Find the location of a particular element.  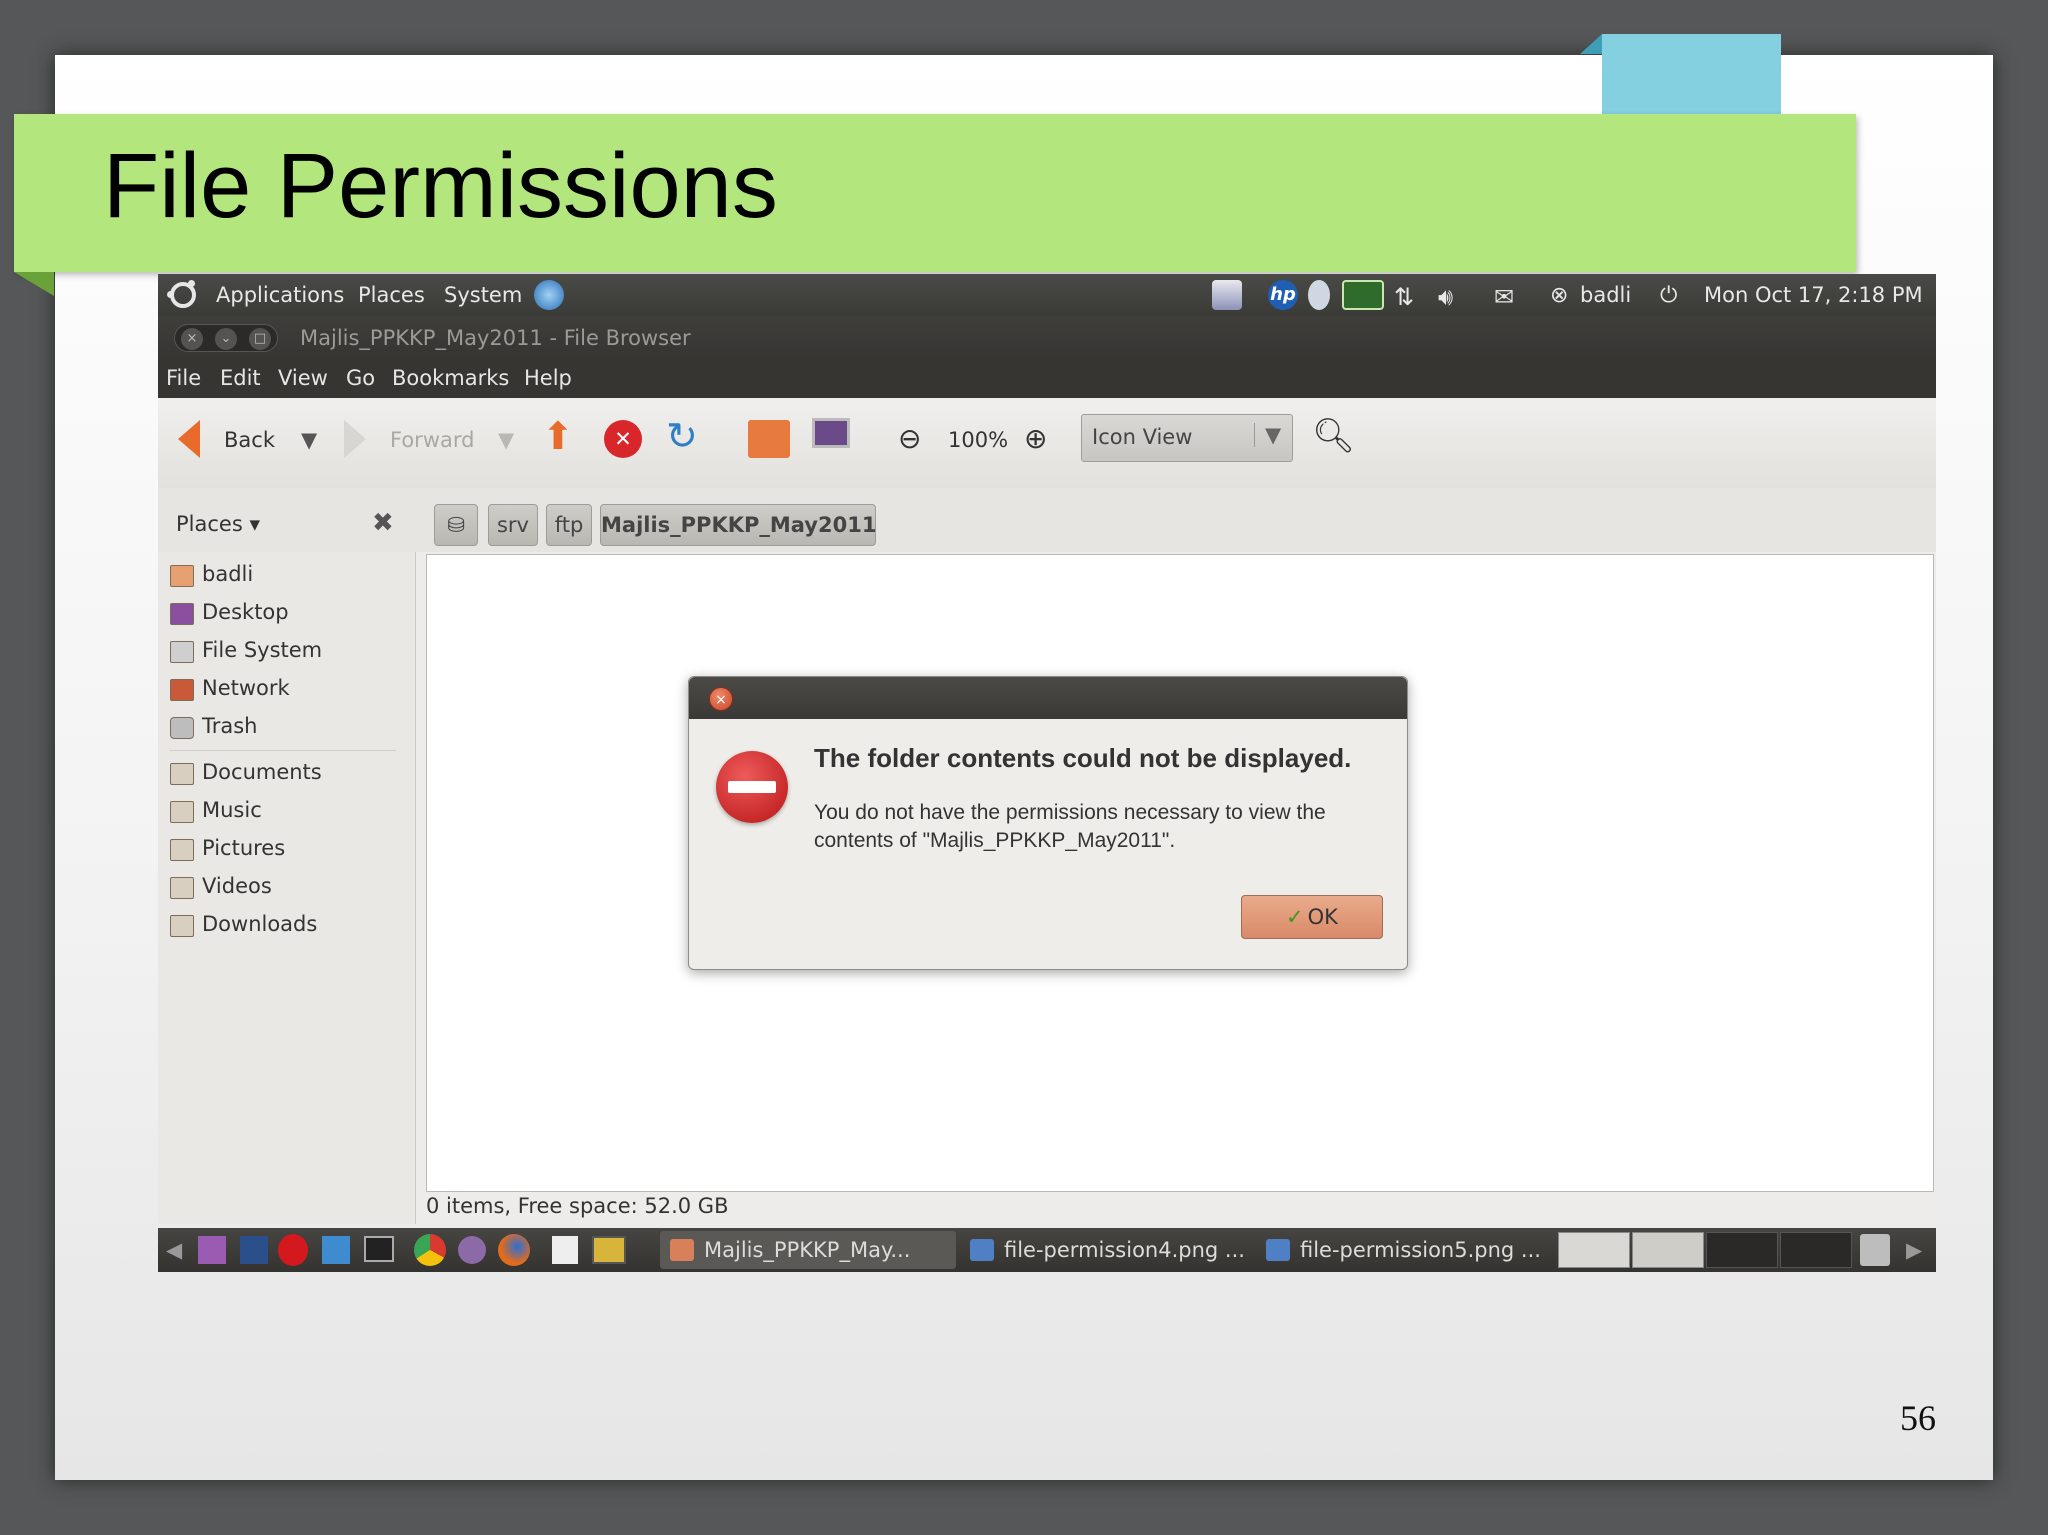

crumb-root-drive-icon: ⛁ is located at coordinates (456, 525).